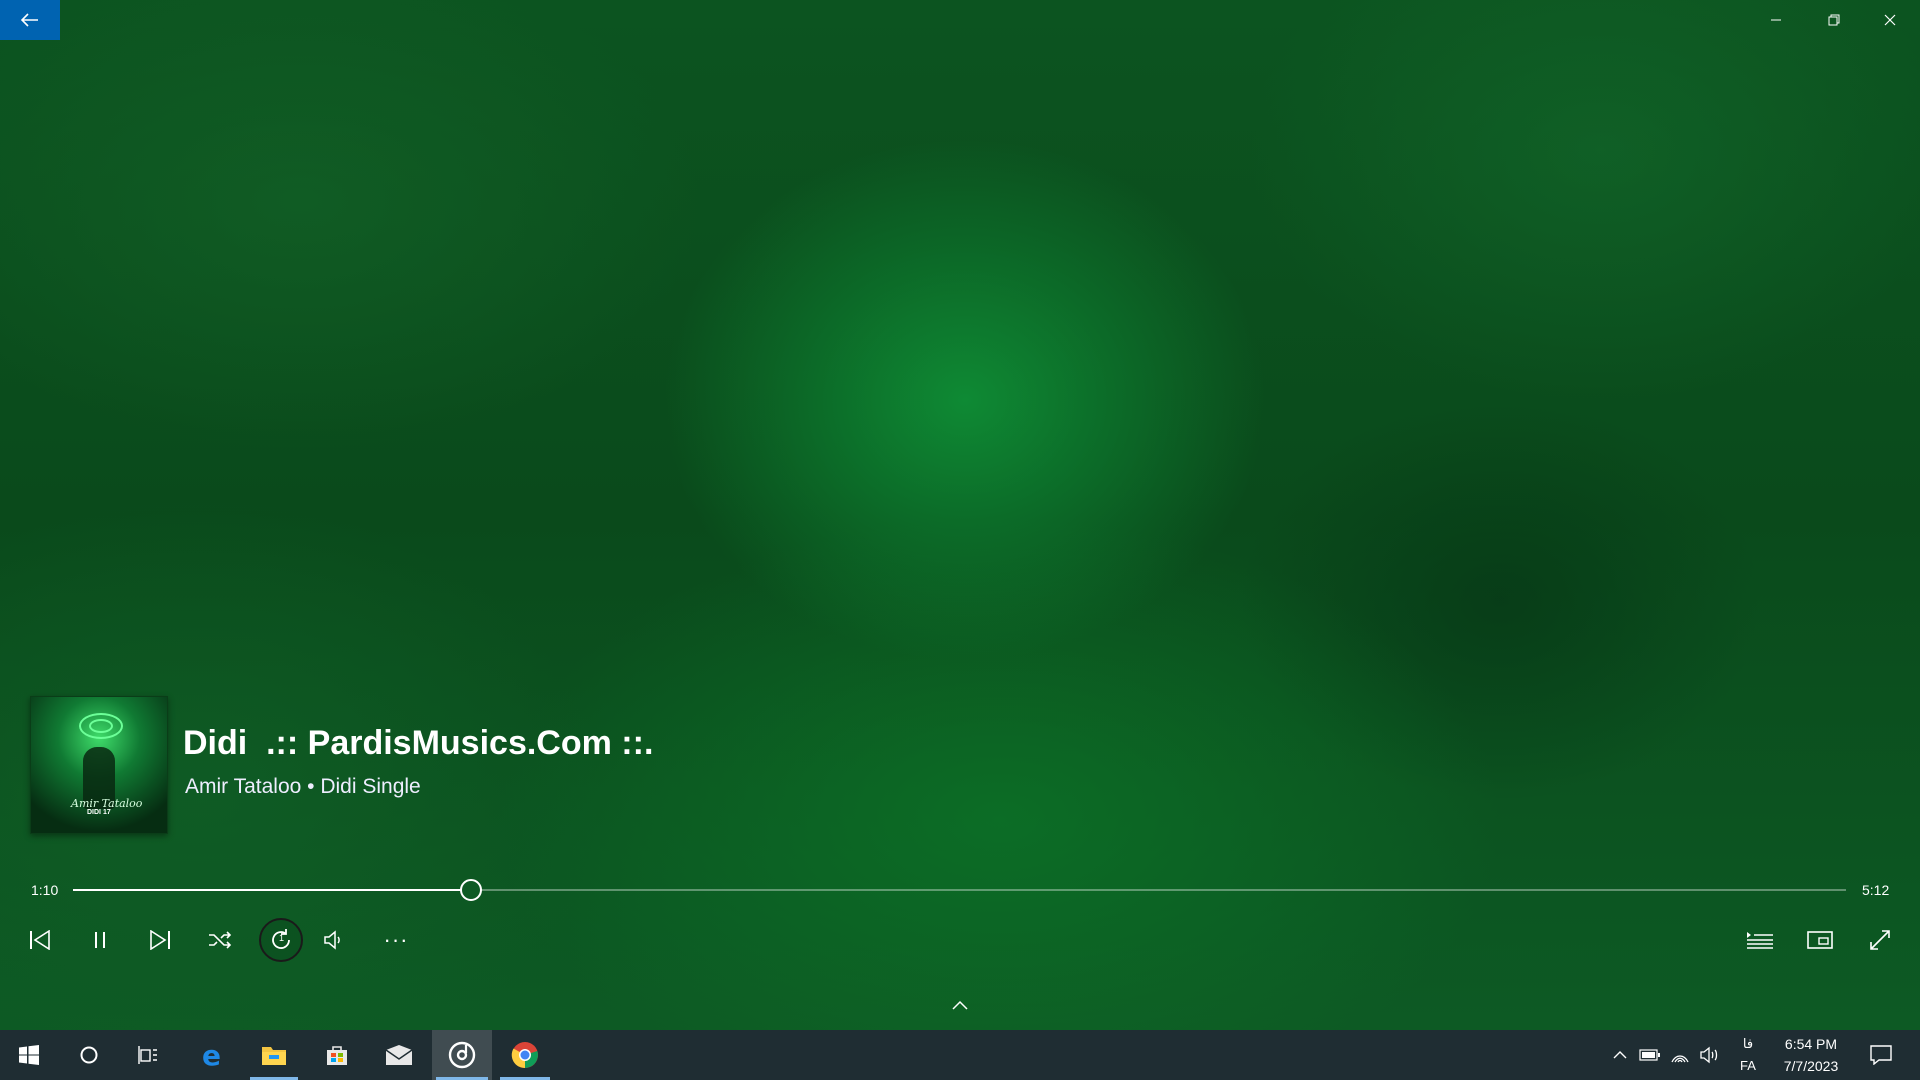 The image size is (1920, 1080). I want to click on close-button, so click(1890, 20).